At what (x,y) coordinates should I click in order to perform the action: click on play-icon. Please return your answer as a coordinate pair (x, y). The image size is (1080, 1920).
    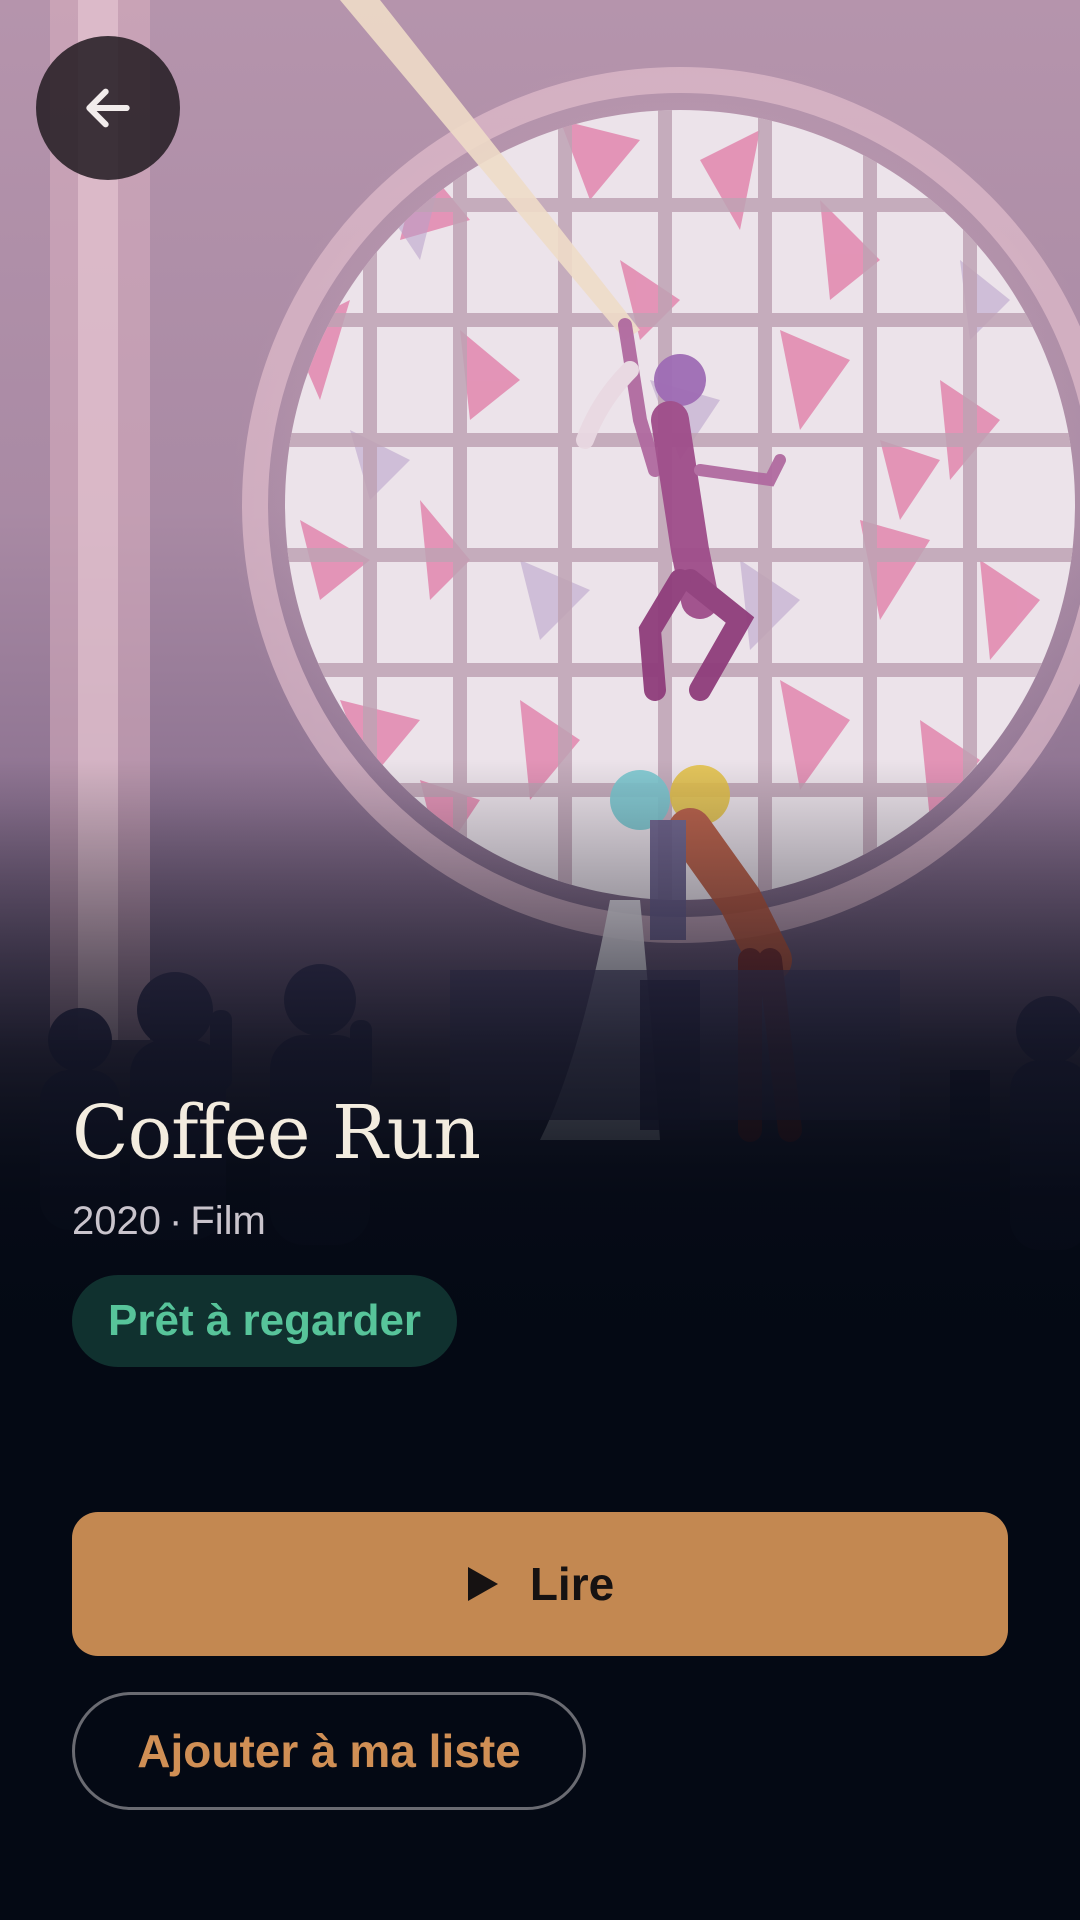
    Looking at the image, I should click on (482, 1584).